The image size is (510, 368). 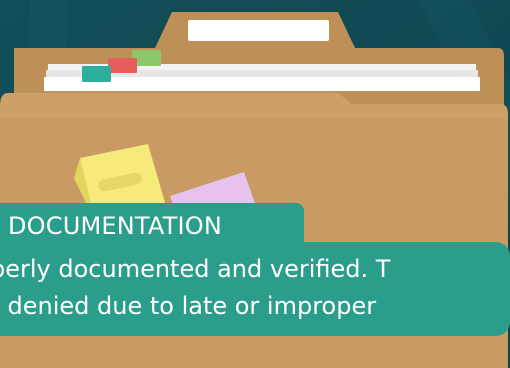 I want to click on tab-red, so click(x=122, y=65).